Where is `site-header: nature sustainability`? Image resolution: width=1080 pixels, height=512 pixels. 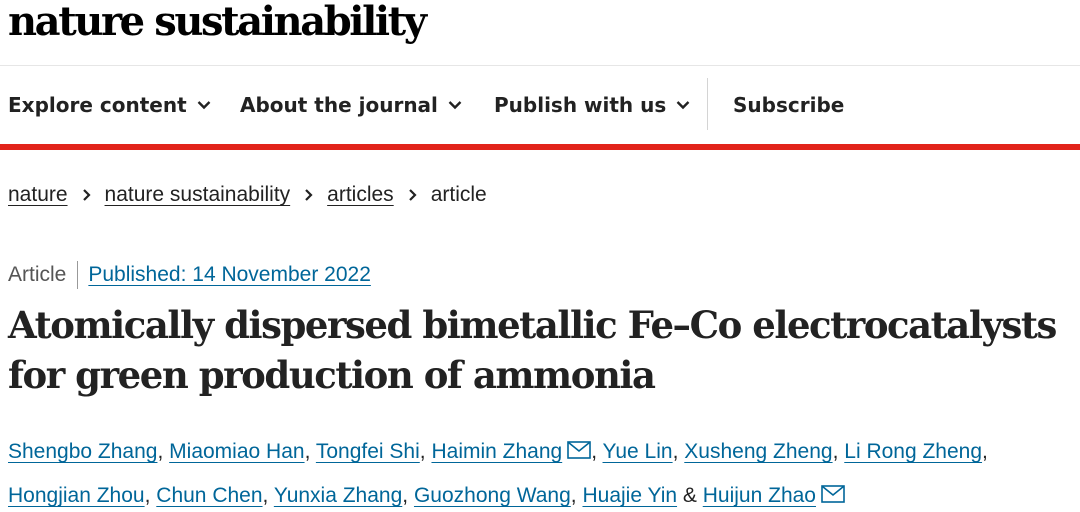
site-header: nature sustainability is located at coordinates (540, 33).